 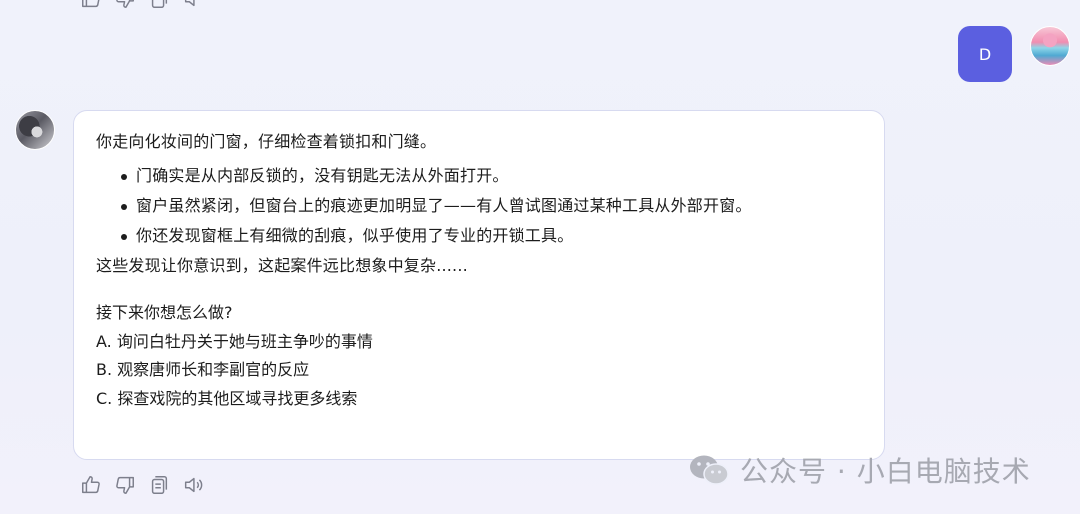 What do you see at coordinates (234, 341) in the screenshot?
I see `choice-option-a: A. 询问白牡丹关于她与班主争吵的事情` at bounding box center [234, 341].